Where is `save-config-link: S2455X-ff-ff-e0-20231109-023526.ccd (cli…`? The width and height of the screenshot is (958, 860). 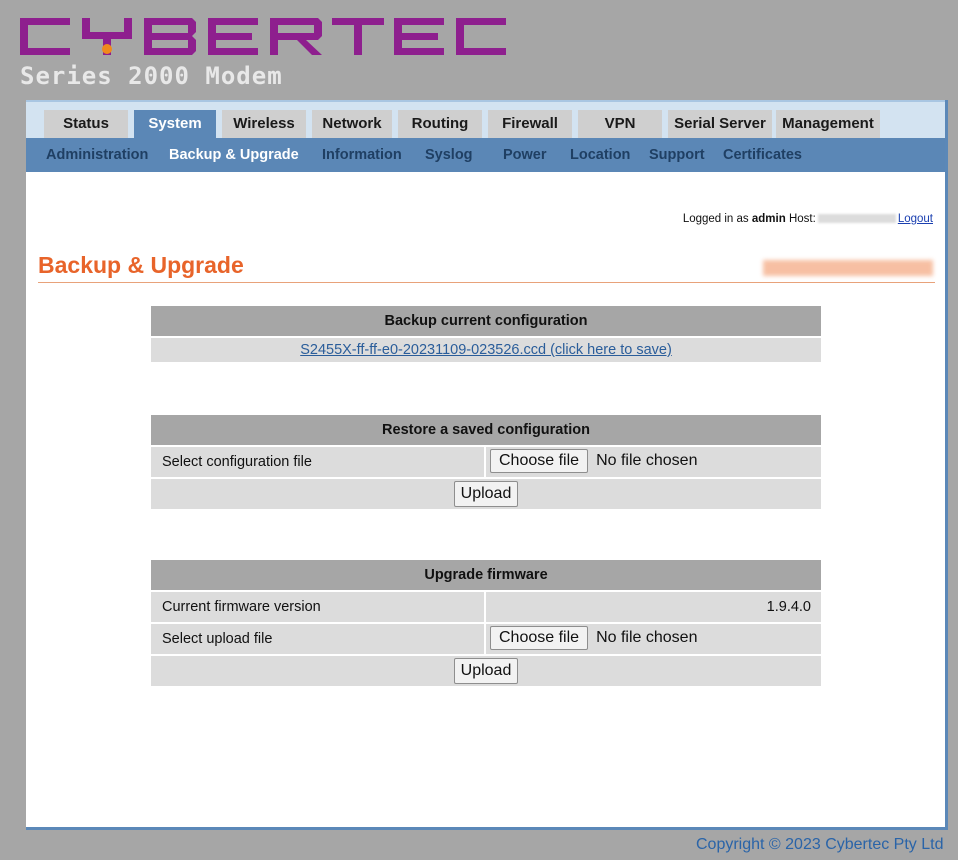 save-config-link: S2455X-ff-ff-e0-20231109-023526.ccd (cli… is located at coordinates (486, 350).